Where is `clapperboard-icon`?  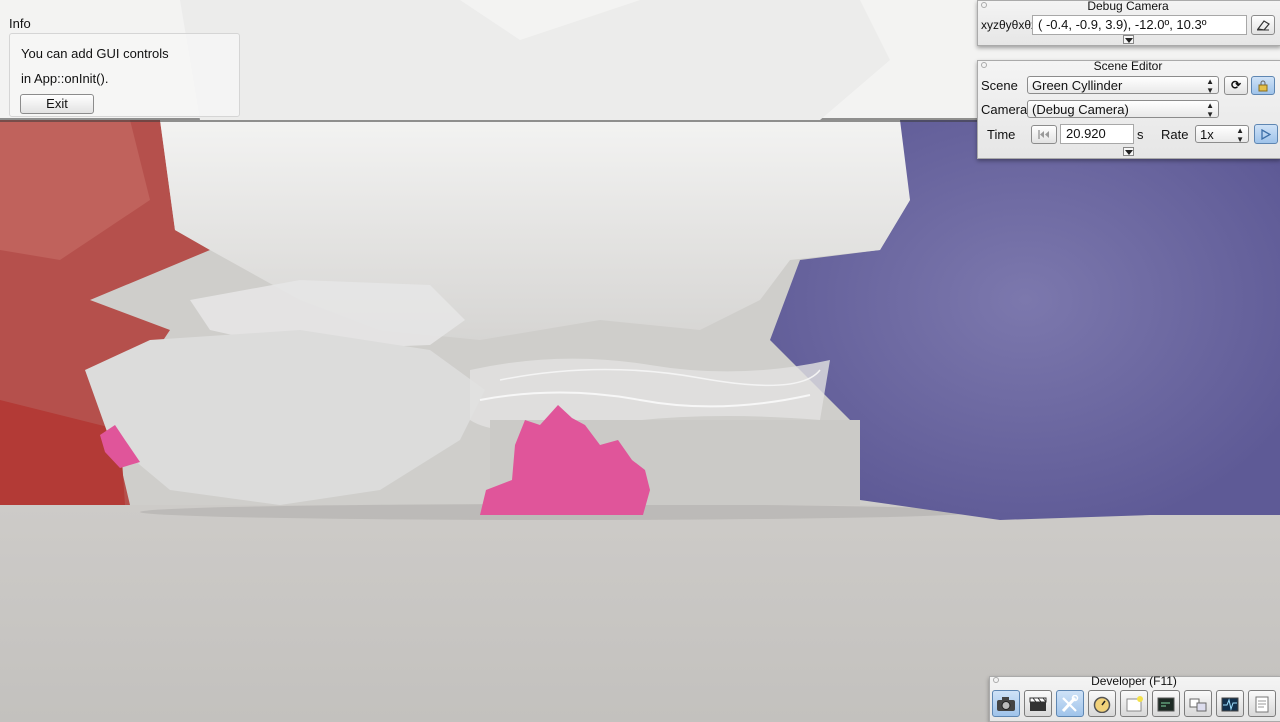
clapperboard-icon is located at coordinates (1038, 704).